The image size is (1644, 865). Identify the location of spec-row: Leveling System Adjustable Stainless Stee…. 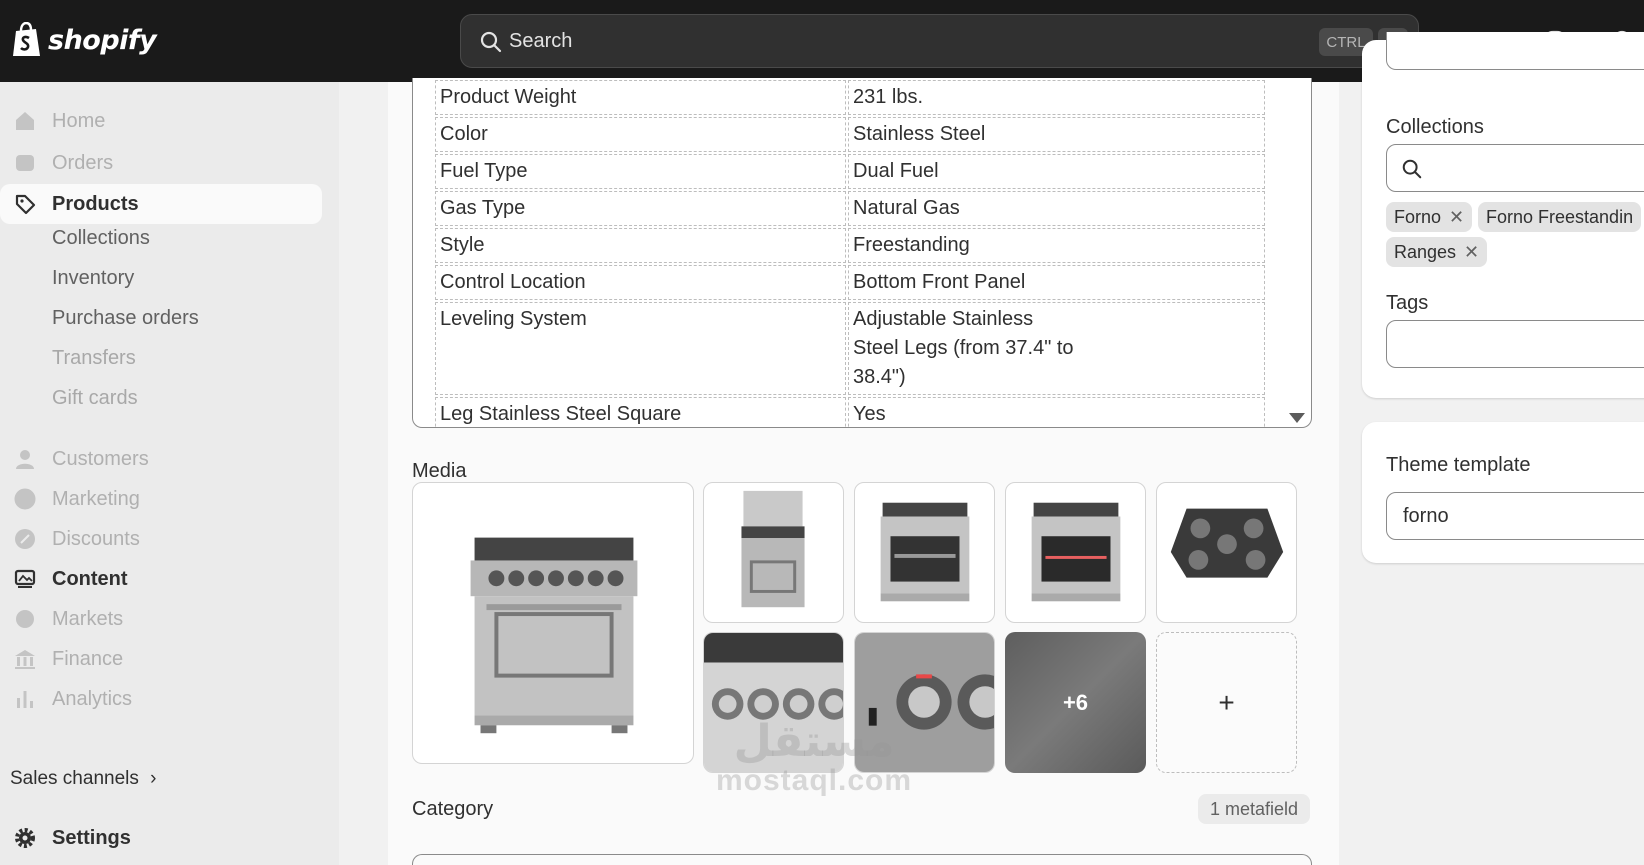
(850, 348).